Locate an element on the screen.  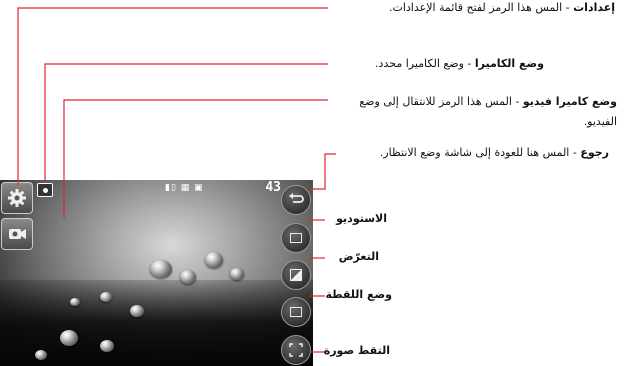
callout-shot-mode: وضع اللقطة is located at coordinates (358, 294).